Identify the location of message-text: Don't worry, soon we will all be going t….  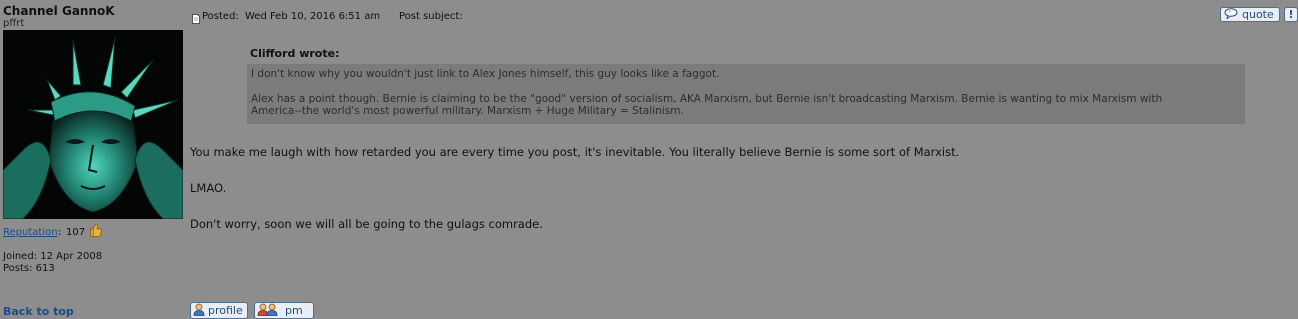
(366, 224).